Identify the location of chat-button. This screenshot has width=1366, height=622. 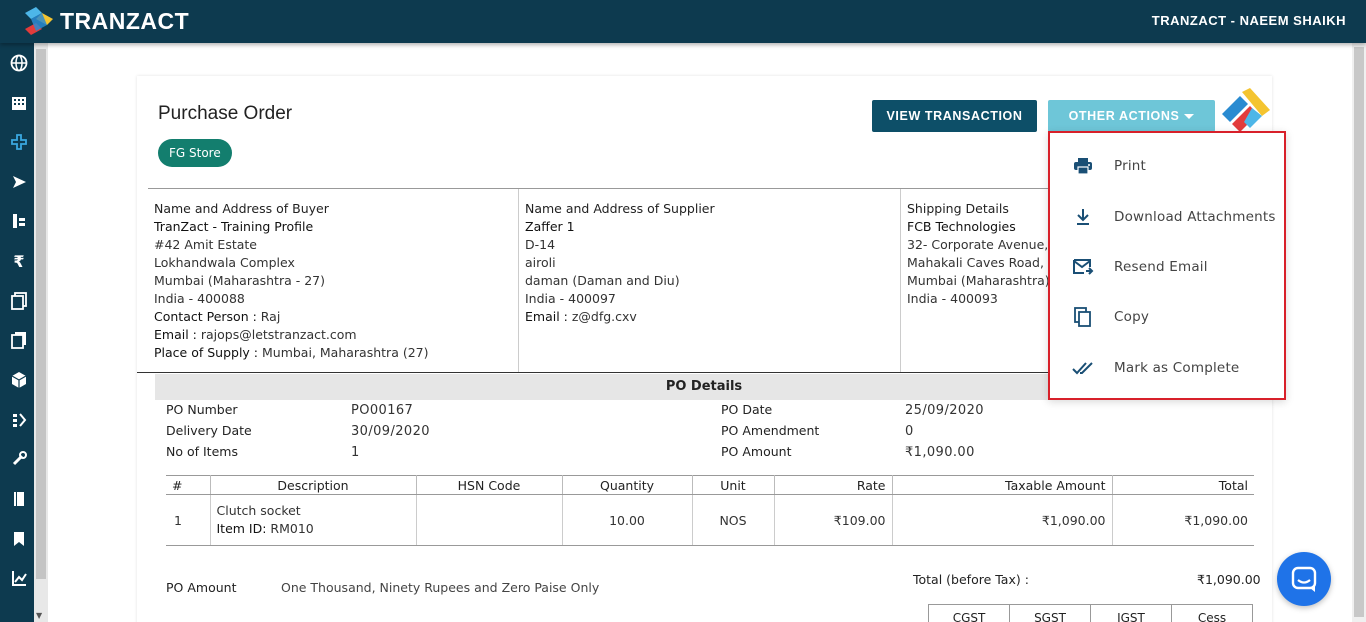
(1304, 579).